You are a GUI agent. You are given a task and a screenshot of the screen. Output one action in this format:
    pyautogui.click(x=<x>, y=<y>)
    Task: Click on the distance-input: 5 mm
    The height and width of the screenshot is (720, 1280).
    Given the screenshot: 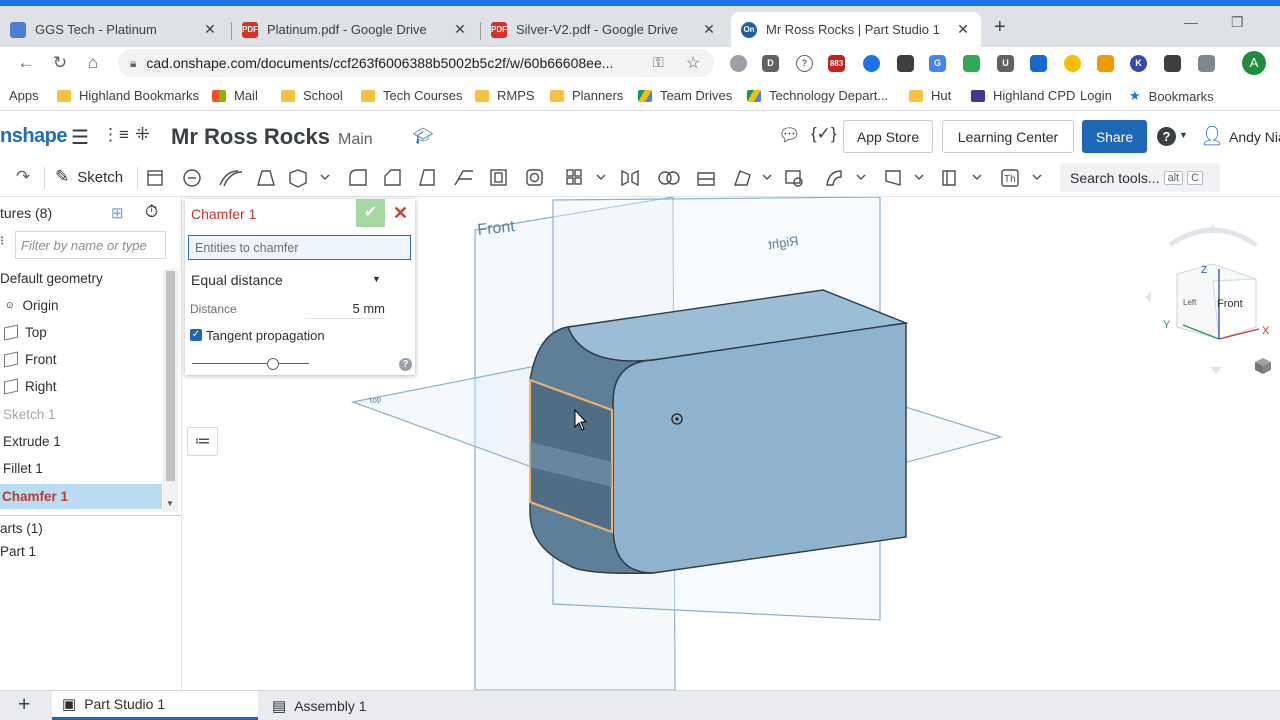 What is the action you would take?
    pyautogui.click(x=345, y=309)
    